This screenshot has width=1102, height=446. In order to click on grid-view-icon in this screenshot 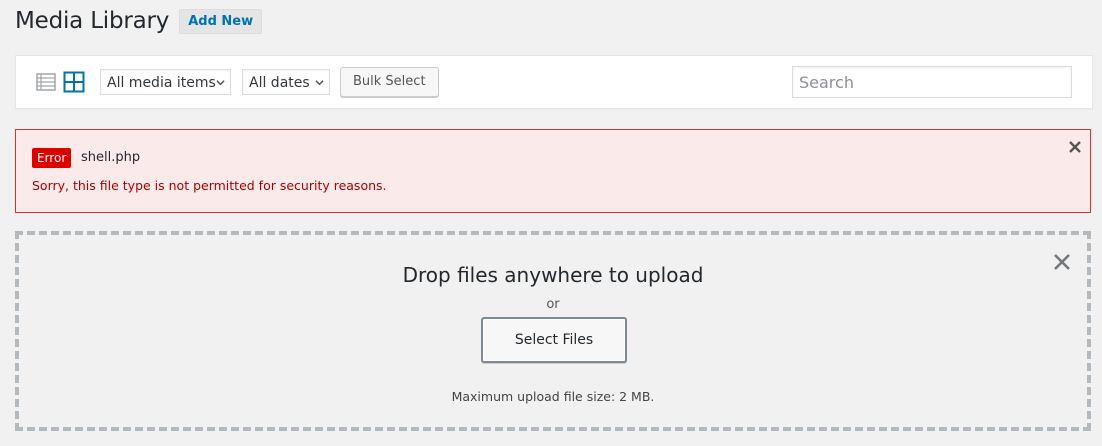, I will do `click(74, 82)`.